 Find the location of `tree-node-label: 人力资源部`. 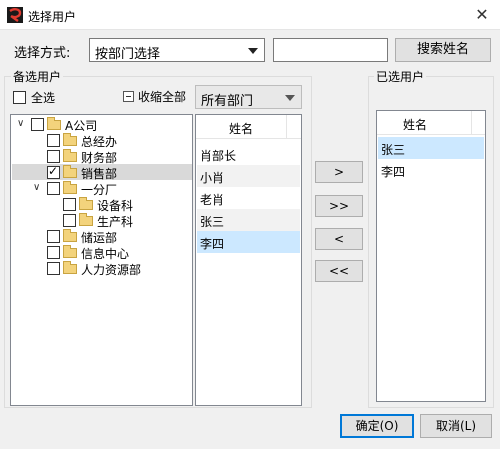

tree-node-label: 人力资源部 is located at coordinates (111, 270).